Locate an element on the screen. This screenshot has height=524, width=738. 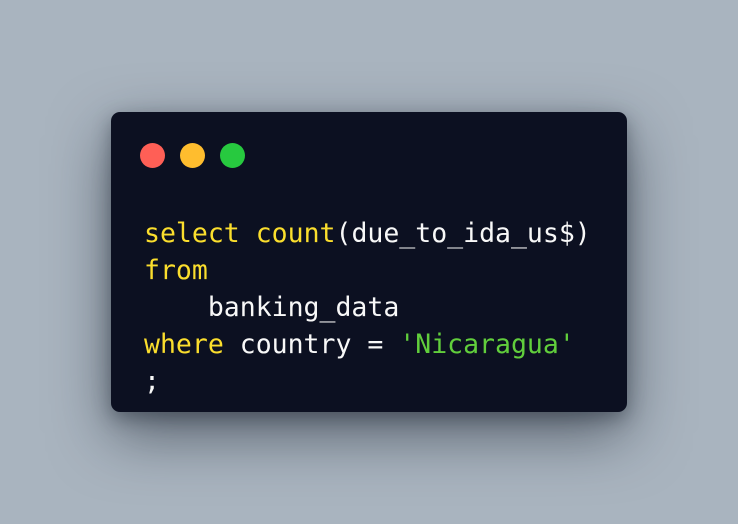
string-literal: 'Nicaragua' is located at coordinates (487, 344).